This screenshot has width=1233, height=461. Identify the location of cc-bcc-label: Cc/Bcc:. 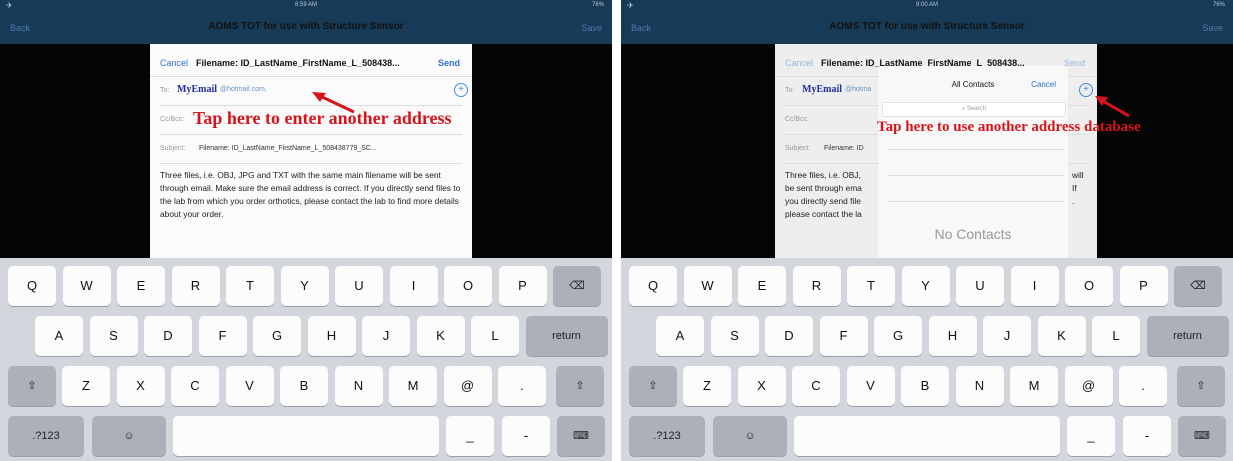
(797, 119).